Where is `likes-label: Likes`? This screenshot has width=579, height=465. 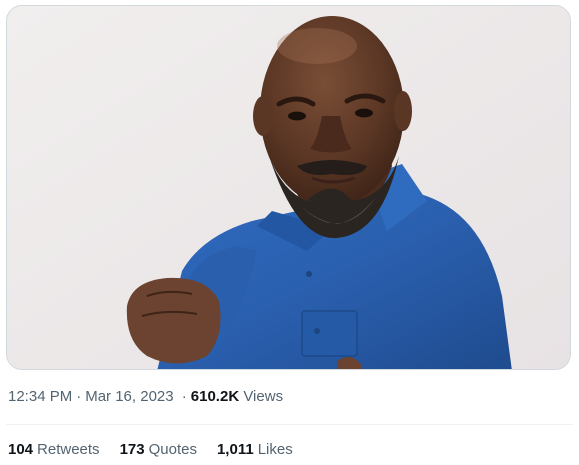 likes-label: Likes is located at coordinates (275, 449).